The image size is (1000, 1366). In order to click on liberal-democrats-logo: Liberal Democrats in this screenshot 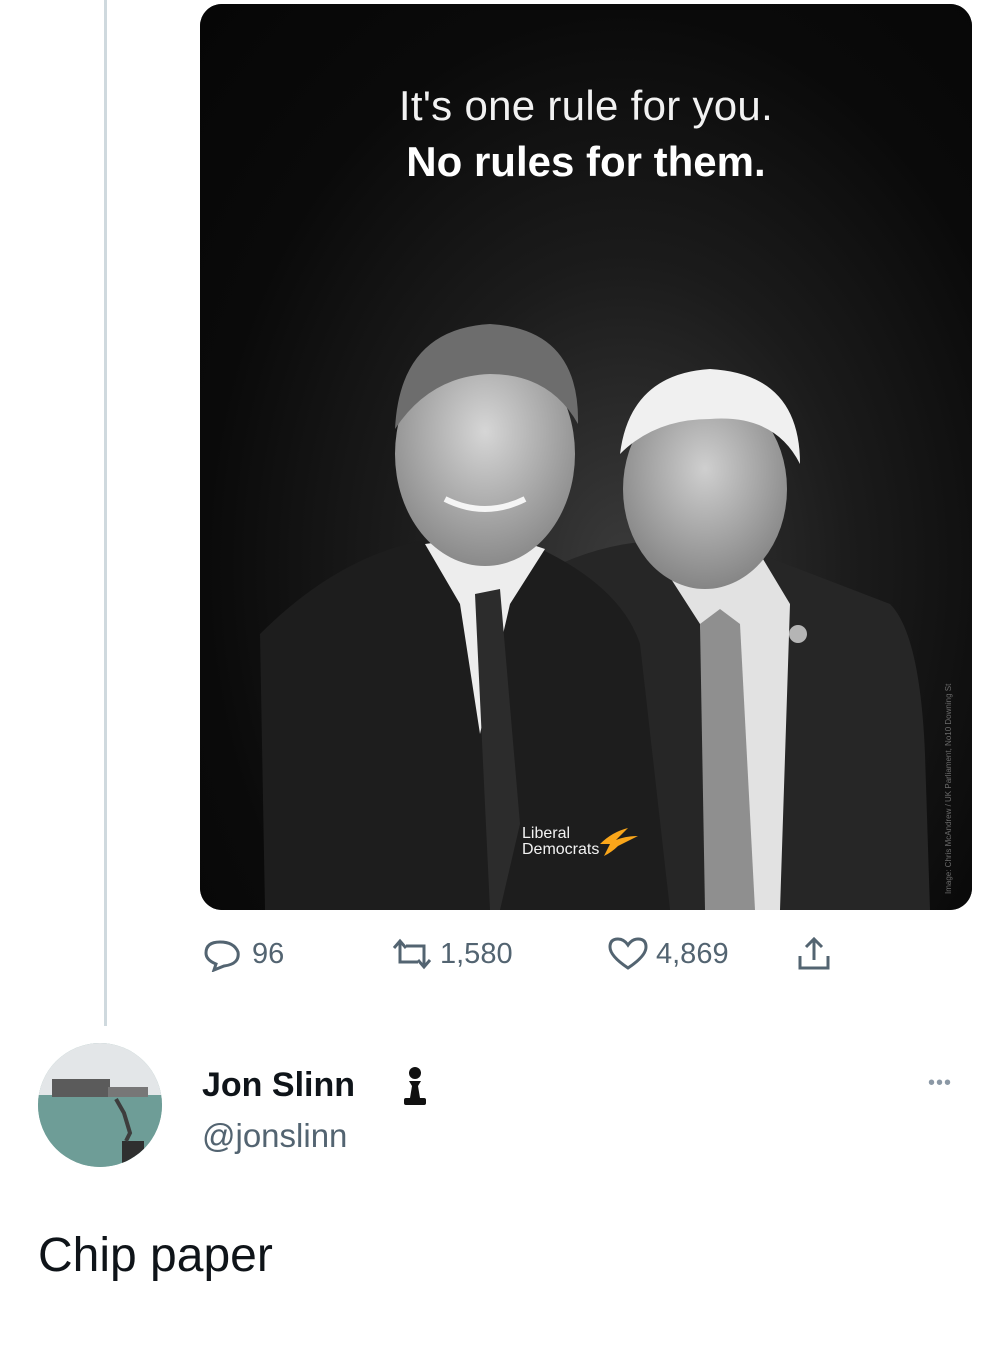, I will do `click(580, 841)`.